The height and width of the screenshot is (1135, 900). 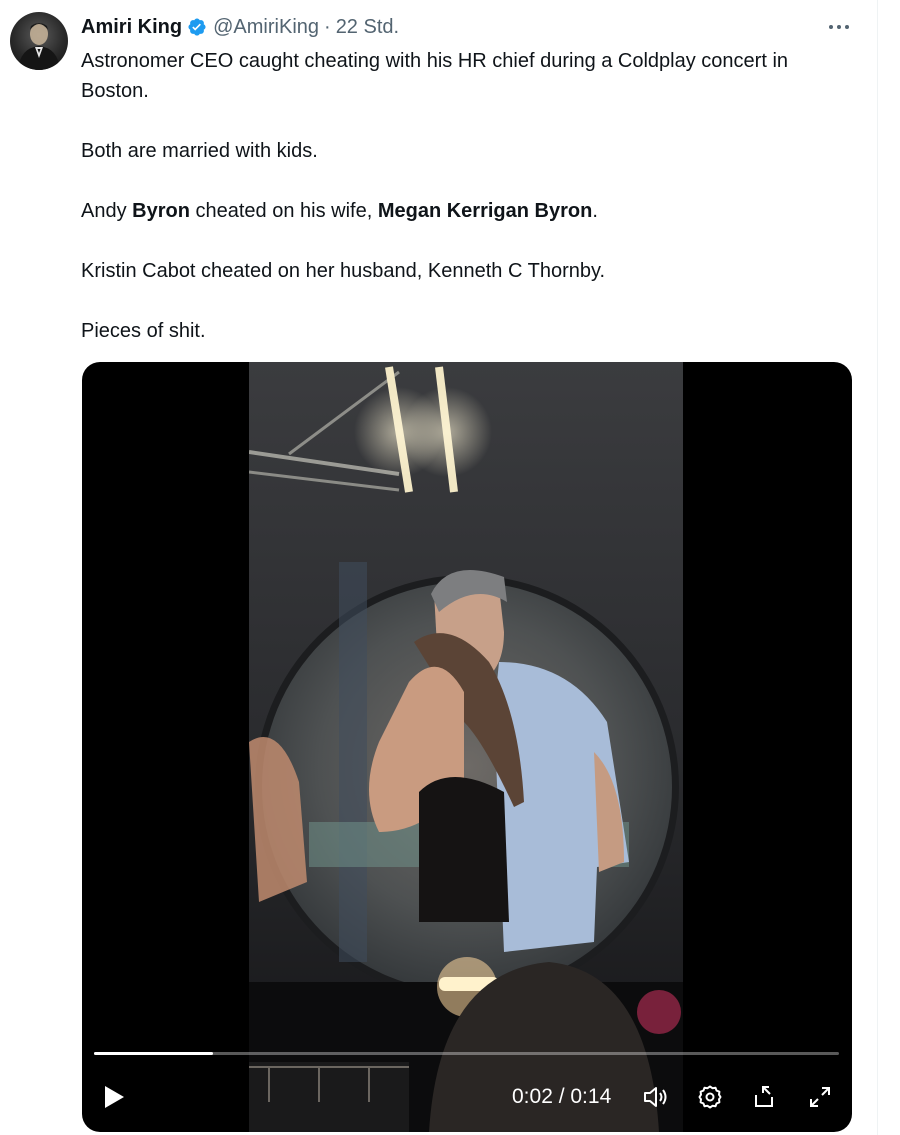 What do you see at coordinates (710, 1097) in the screenshot?
I see `settings-icon` at bounding box center [710, 1097].